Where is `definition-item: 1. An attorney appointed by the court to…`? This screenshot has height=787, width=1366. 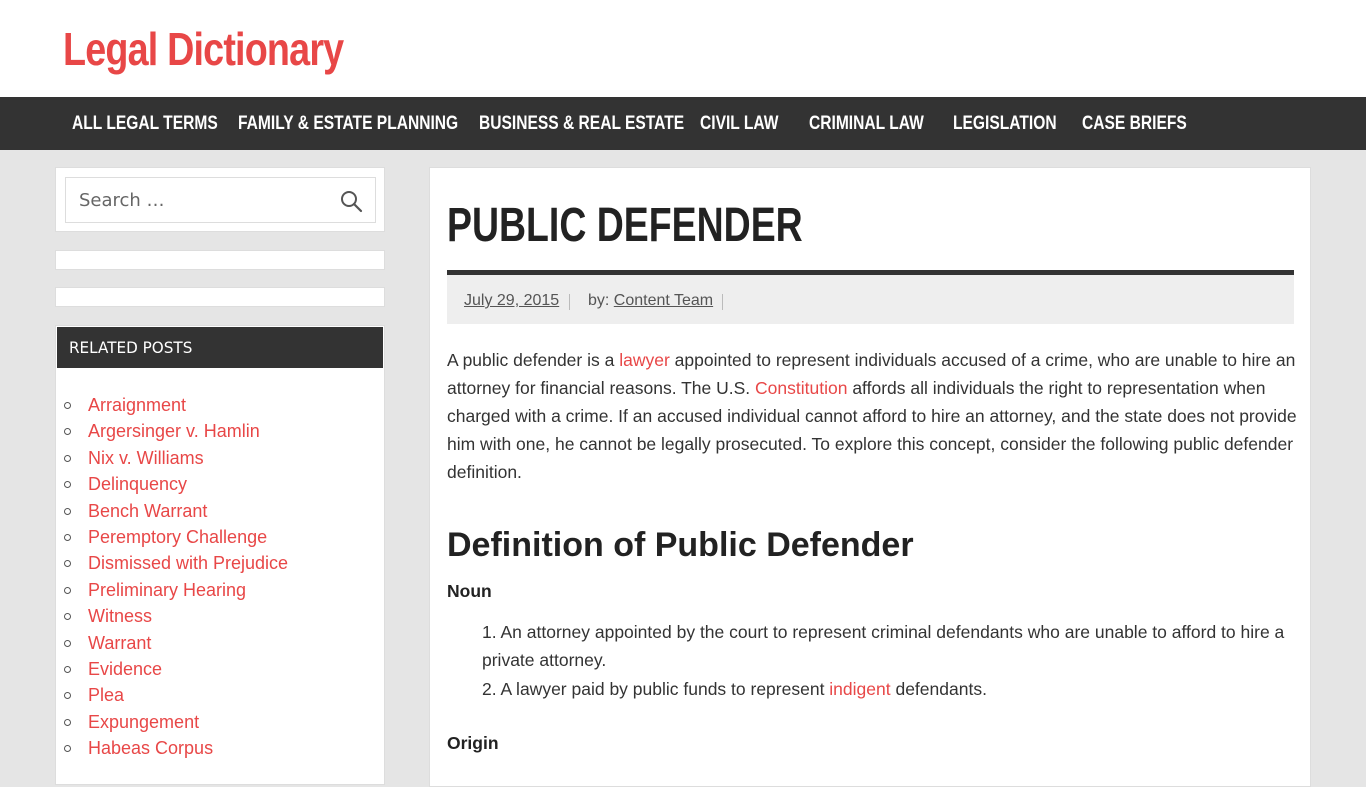
definition-item: 1. An attorney appointed by the court to… is located at coordinates (883, 646).